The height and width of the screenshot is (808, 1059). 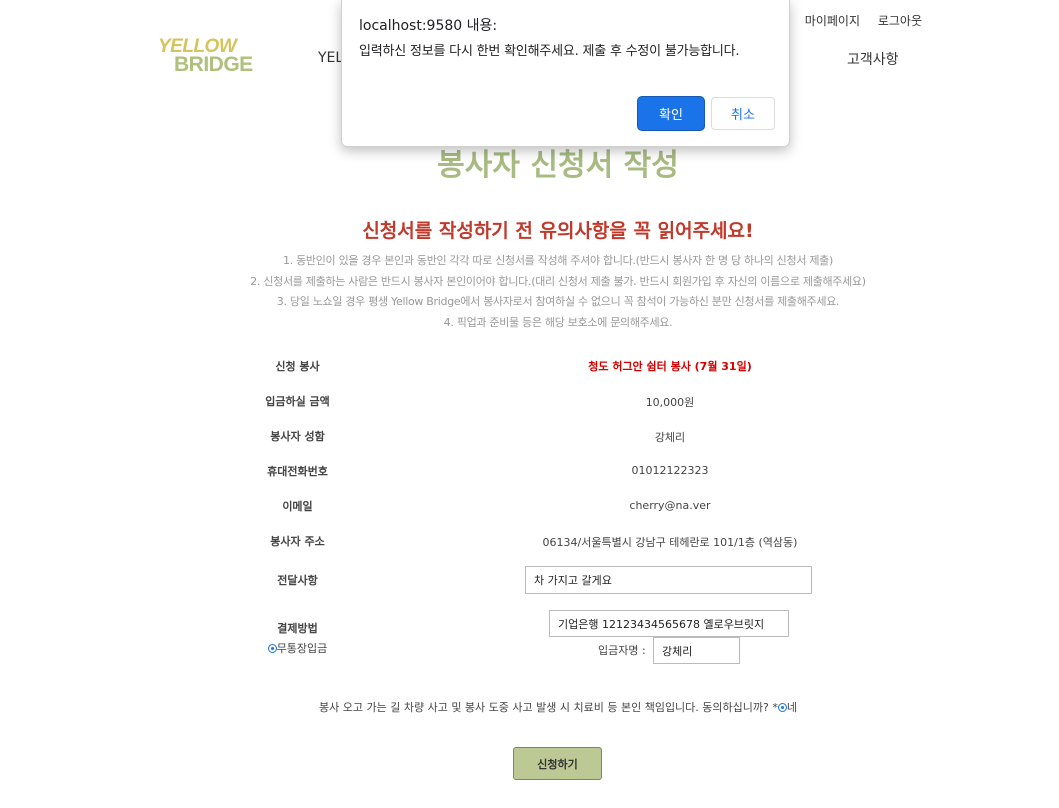 What do you see at coordinates (213, 64) in the screenshot?
I see `logo-line2: BRIDGE` at bounding box center [213, 64].